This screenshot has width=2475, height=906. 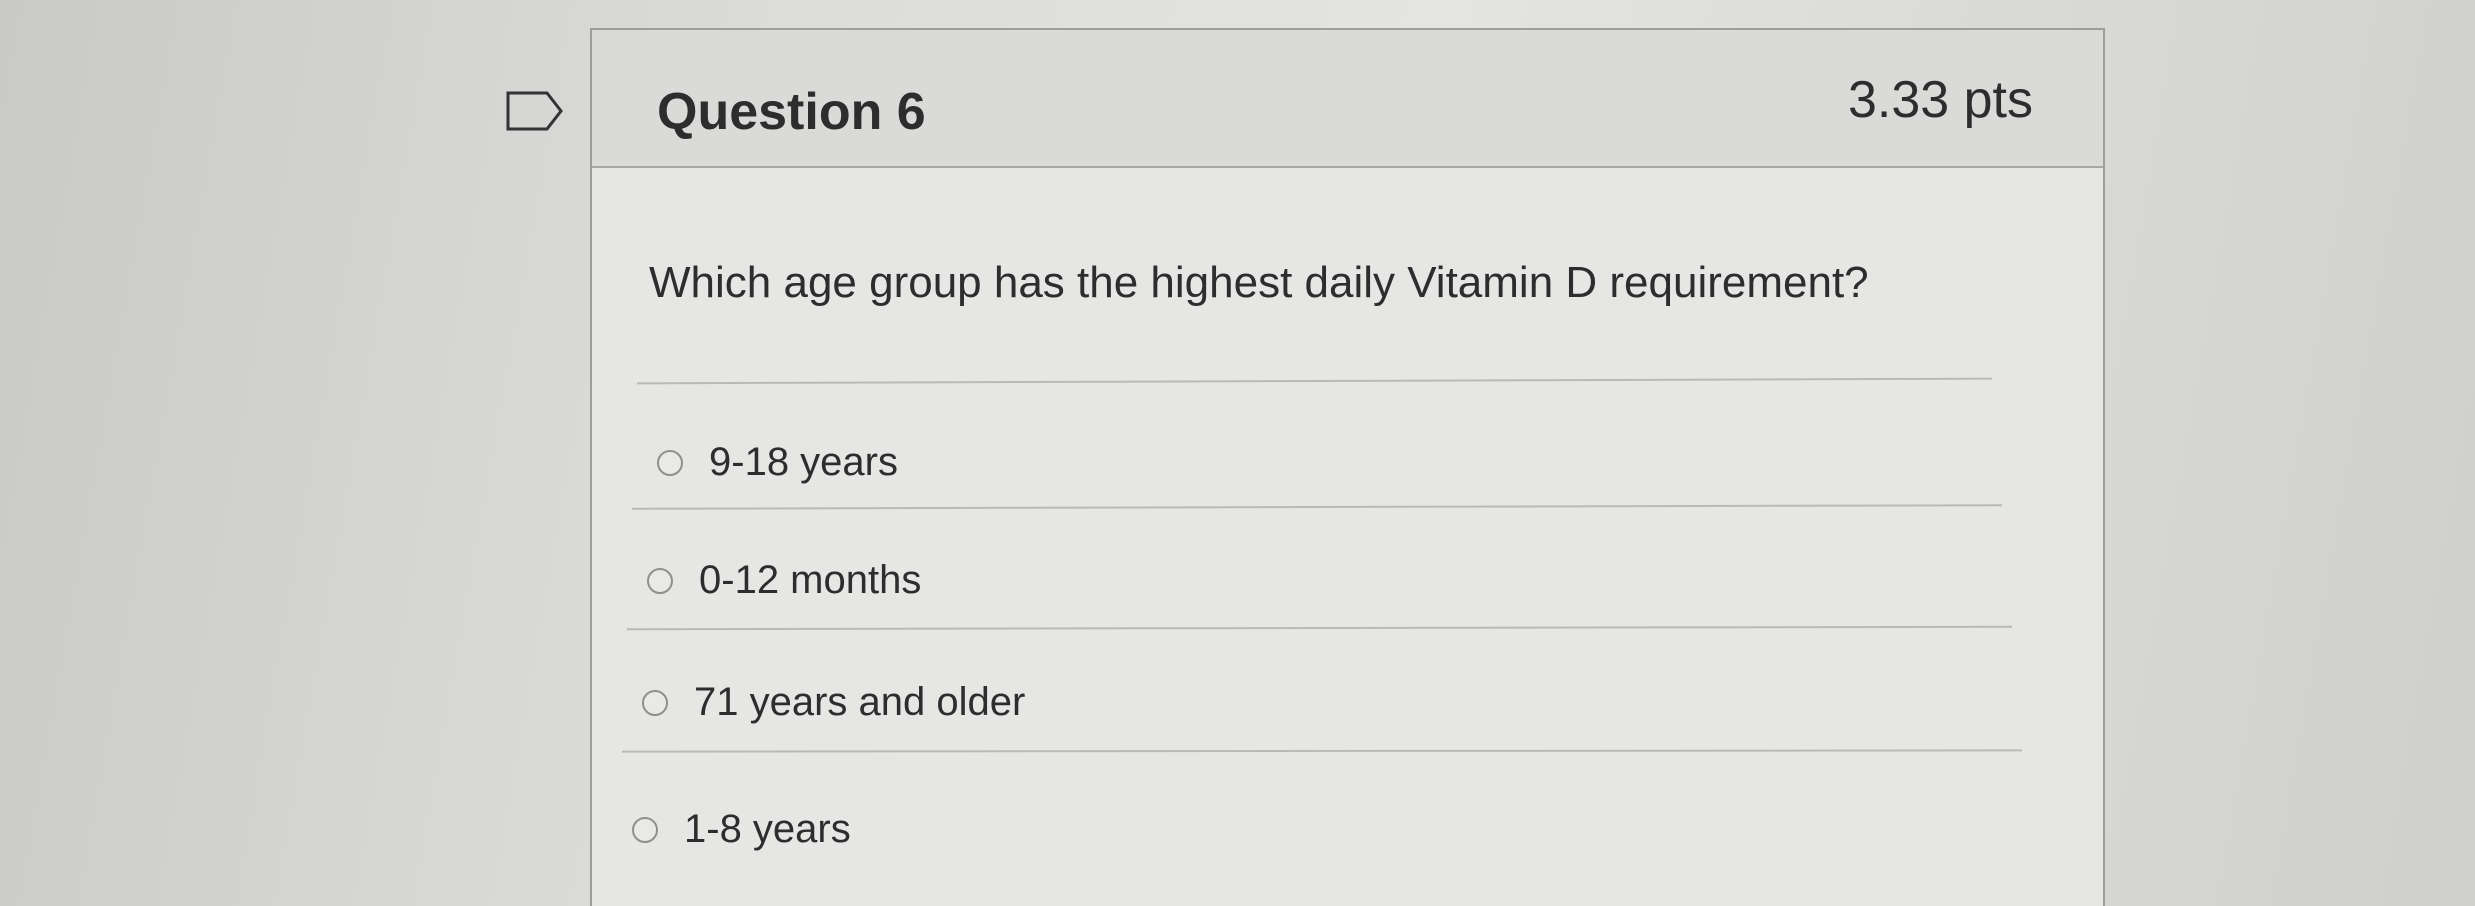 What do you see at coordinates (1940, 100) in the screenshot?
I see `question-points: 3.33 pts` at bounding box center [1940, 100].